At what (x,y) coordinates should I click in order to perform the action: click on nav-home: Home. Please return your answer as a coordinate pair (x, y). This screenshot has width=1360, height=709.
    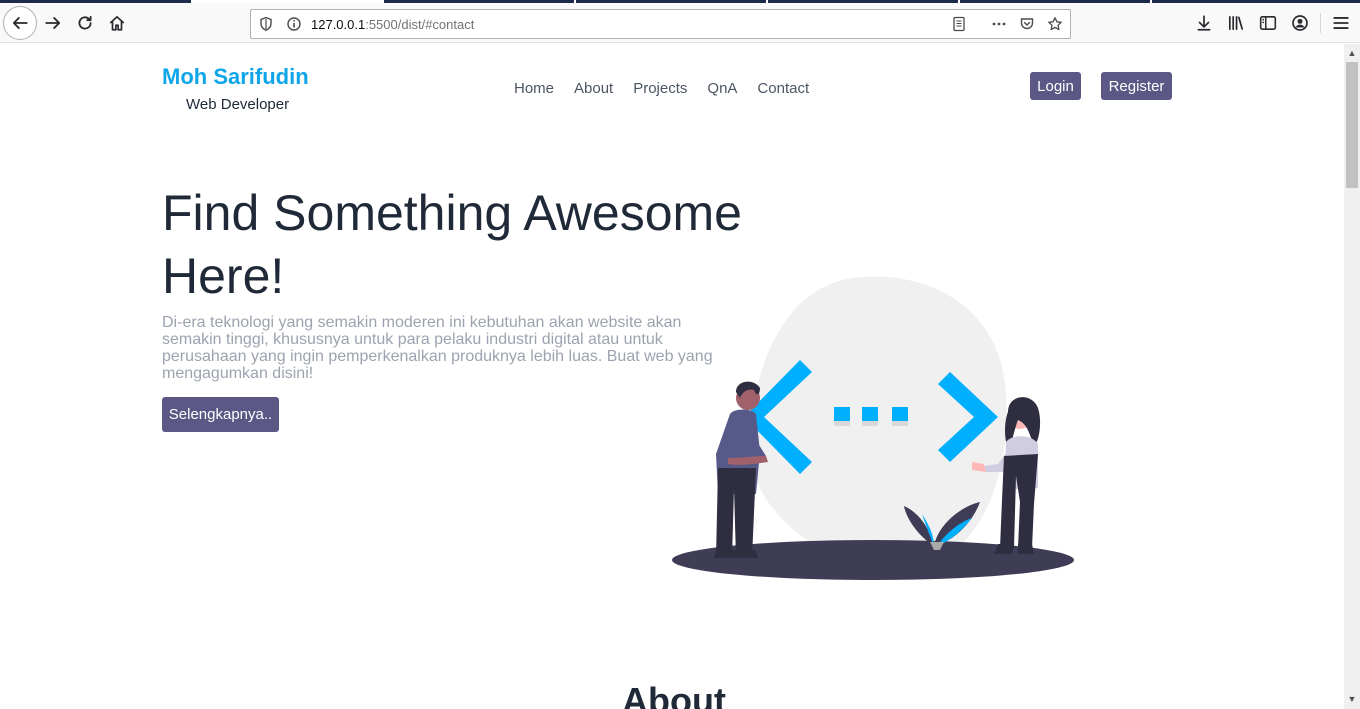
    Looking at the image, I should click on (534, 88).